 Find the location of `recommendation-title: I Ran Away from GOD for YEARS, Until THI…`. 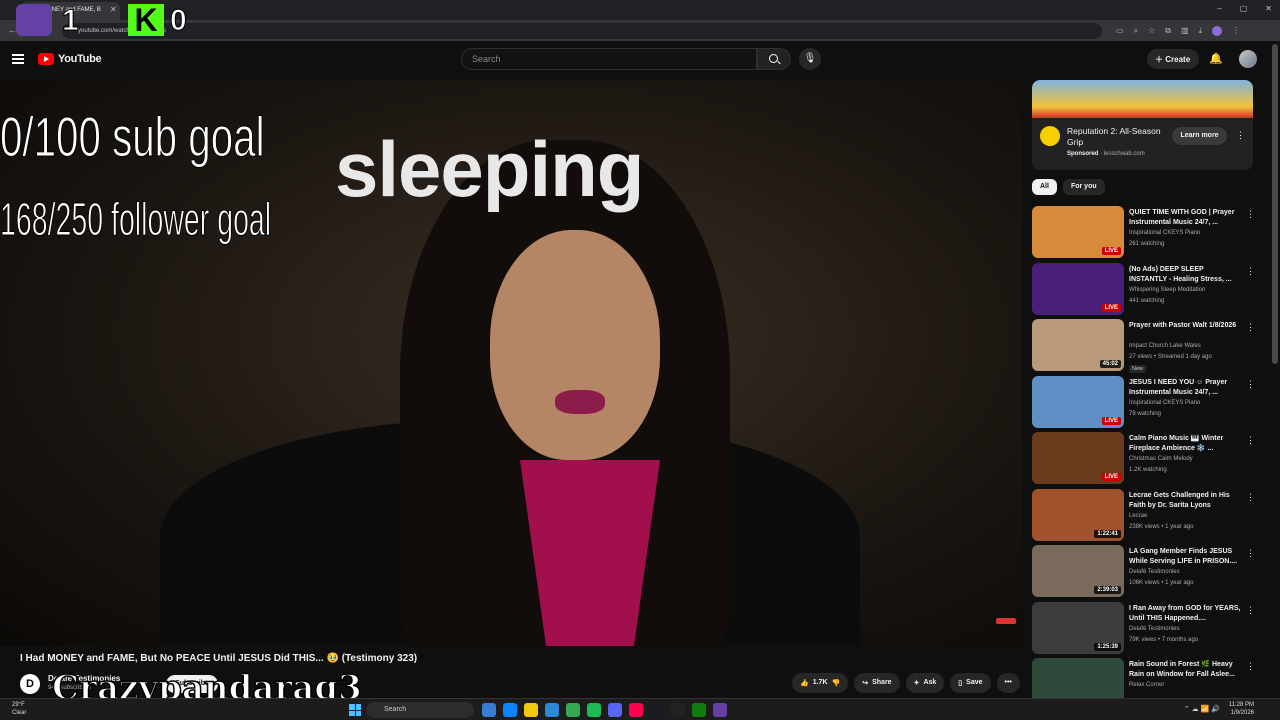

recommendation-title: I Ran Away from GOD for YEARS, Until THI… is located at coordinates (1185, 614).